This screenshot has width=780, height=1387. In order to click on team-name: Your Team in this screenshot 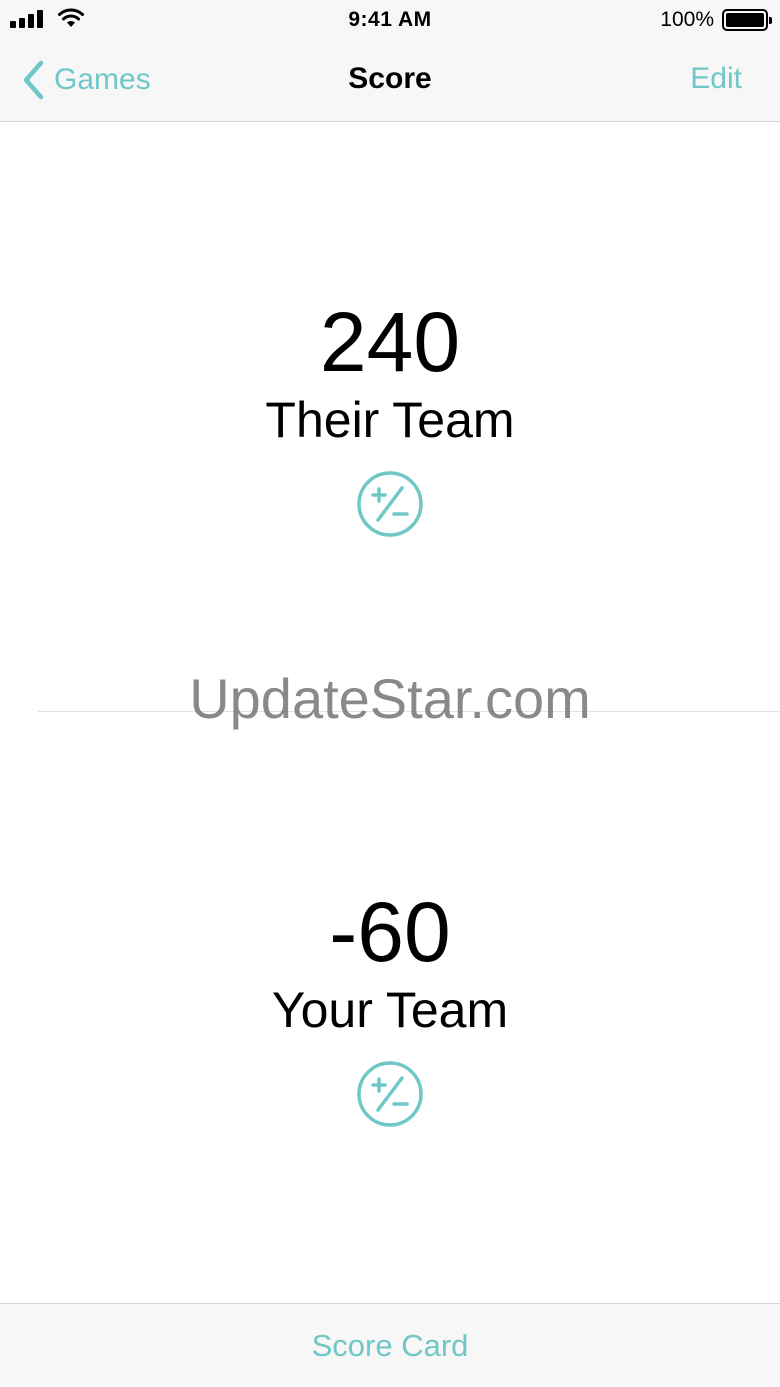, I will do `click(390, 1010)`.